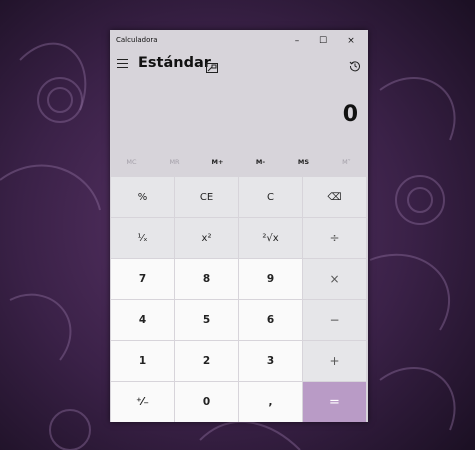 This screenshot has height=450, width=475. What do you see at coordinates (355, 64) in the screenshot?
I see `history-icon` at bounding box center [355, 64].